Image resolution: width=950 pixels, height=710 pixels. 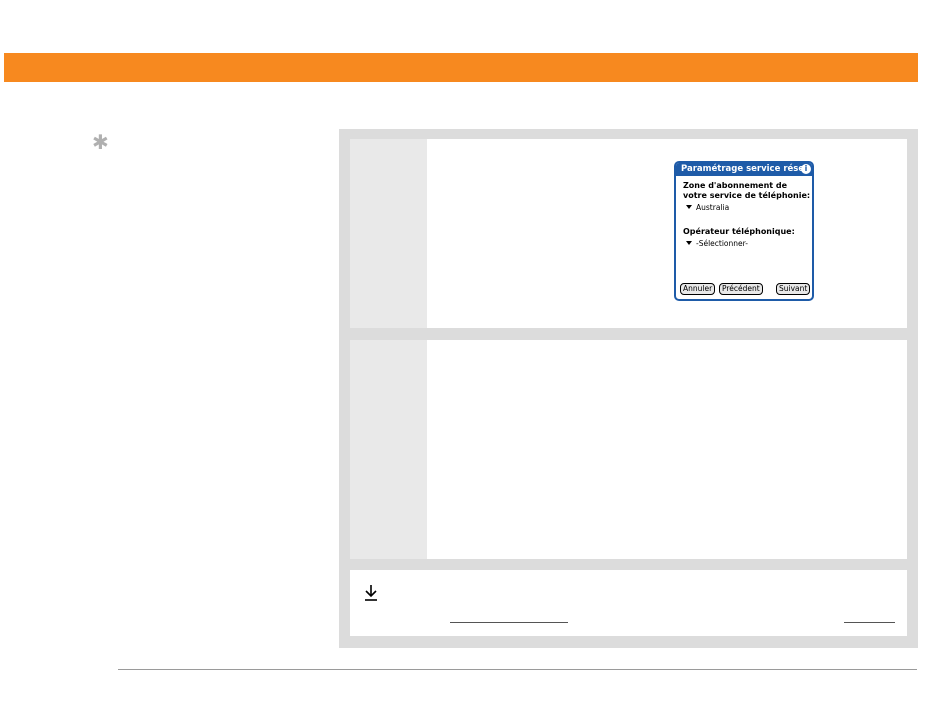 What do you see at coordinates (793, 289) in the screenshot?
I see `next-button: Suivant` at bounding box center [793, 289].